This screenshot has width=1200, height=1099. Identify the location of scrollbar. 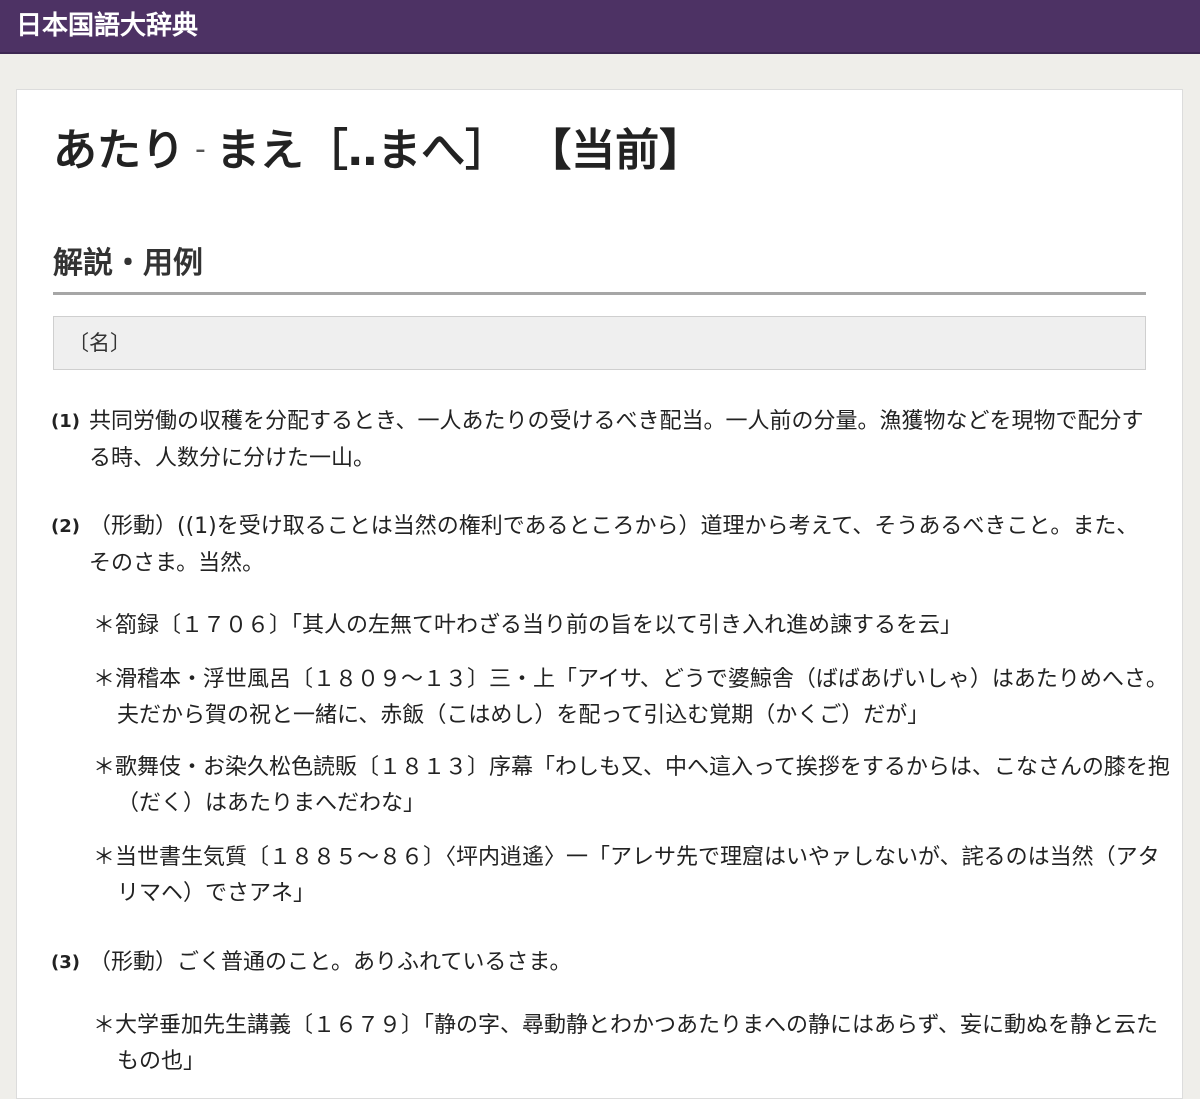
(1192, 571).